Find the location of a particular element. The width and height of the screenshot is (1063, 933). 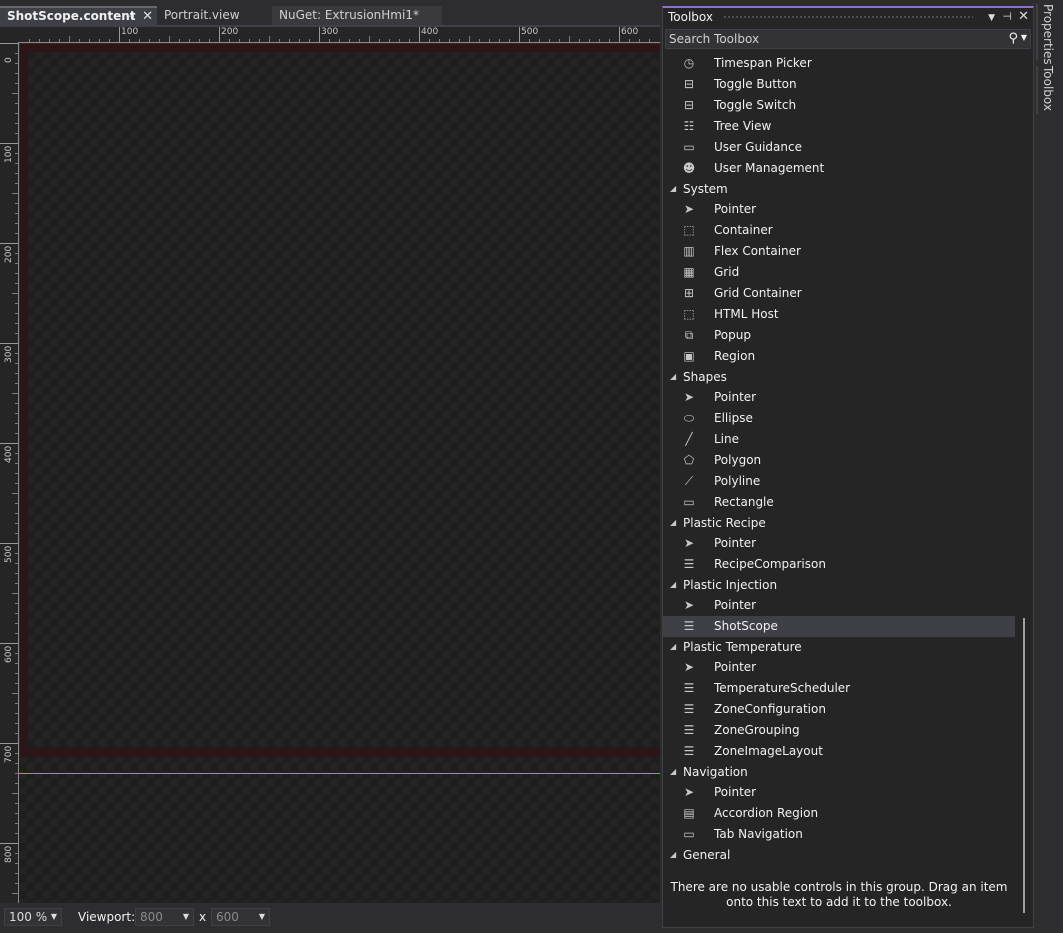

window-menu-icon: ▼ is located at coordinates (991, 18).